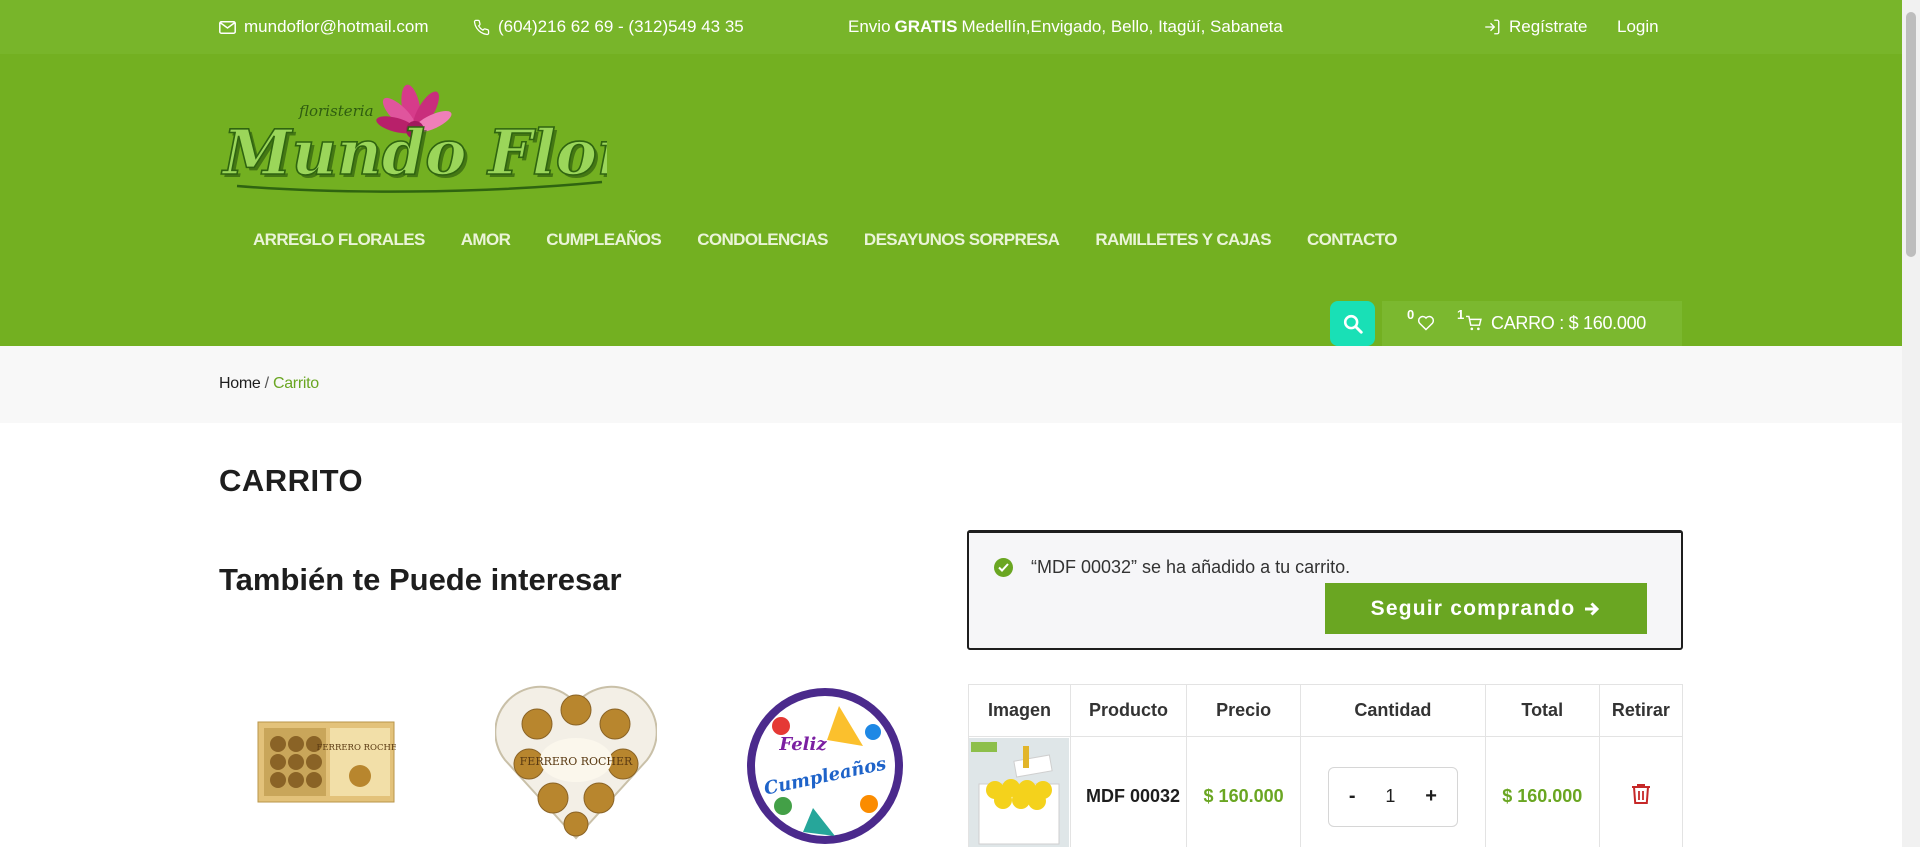  I want to click on cart-item-quantity-cell: - 1 +, so click(1393, 791).